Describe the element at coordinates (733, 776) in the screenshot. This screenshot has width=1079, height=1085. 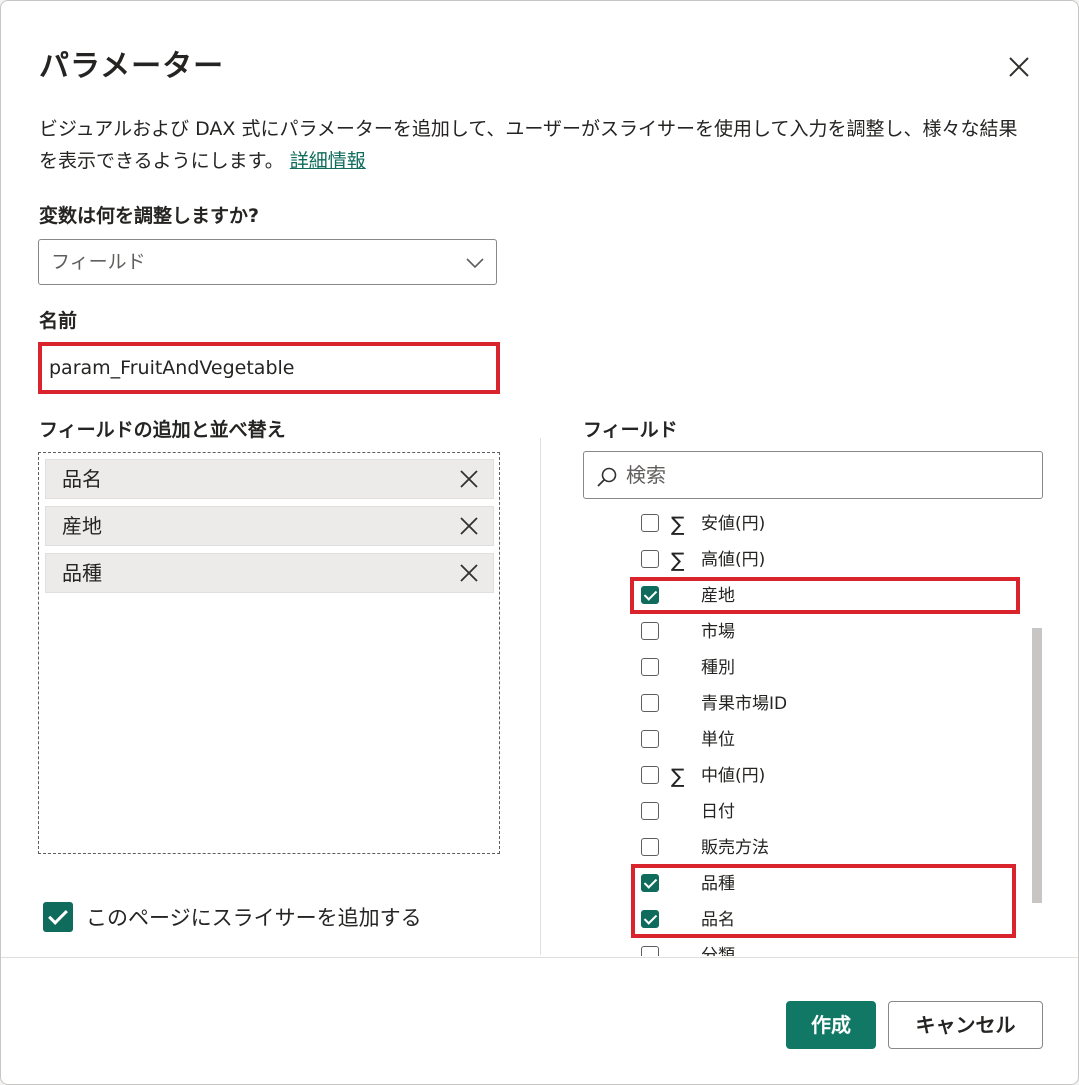
I see `field-item-label: 中値(円)` at that location.